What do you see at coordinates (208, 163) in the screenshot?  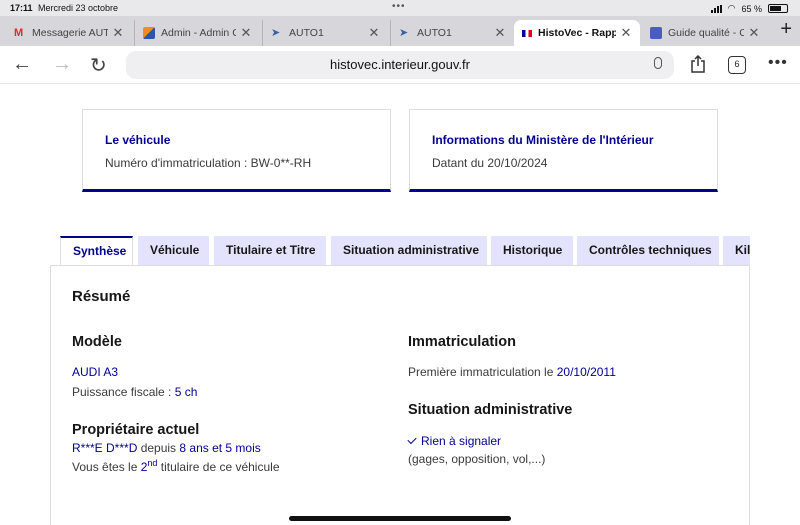 I see `registration-number: Numéro d'immatriculation : BW-0**-RH` at bounding box center [208, 163].